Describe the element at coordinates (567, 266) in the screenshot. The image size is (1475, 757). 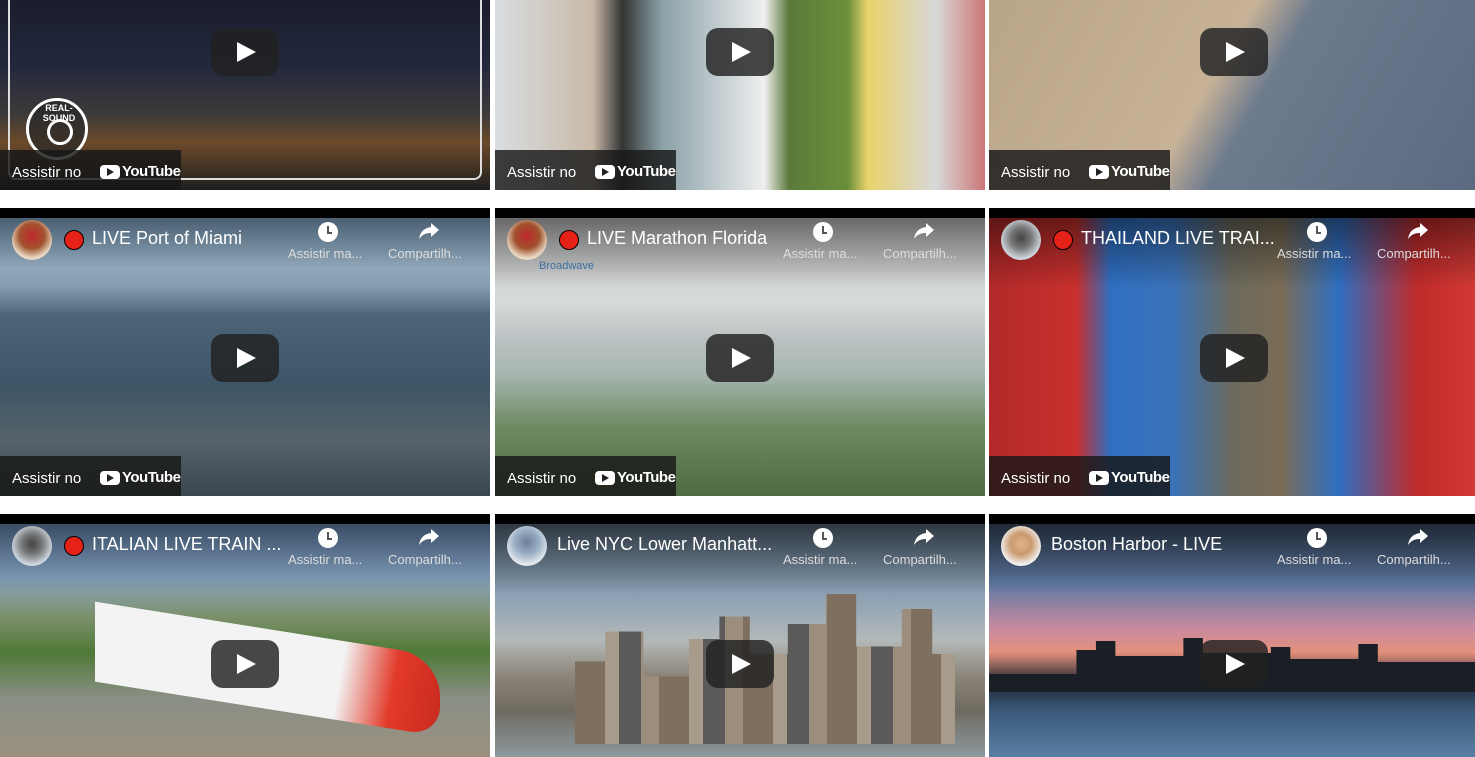
I see `broadwave-watermark: Broadwave` at that location.